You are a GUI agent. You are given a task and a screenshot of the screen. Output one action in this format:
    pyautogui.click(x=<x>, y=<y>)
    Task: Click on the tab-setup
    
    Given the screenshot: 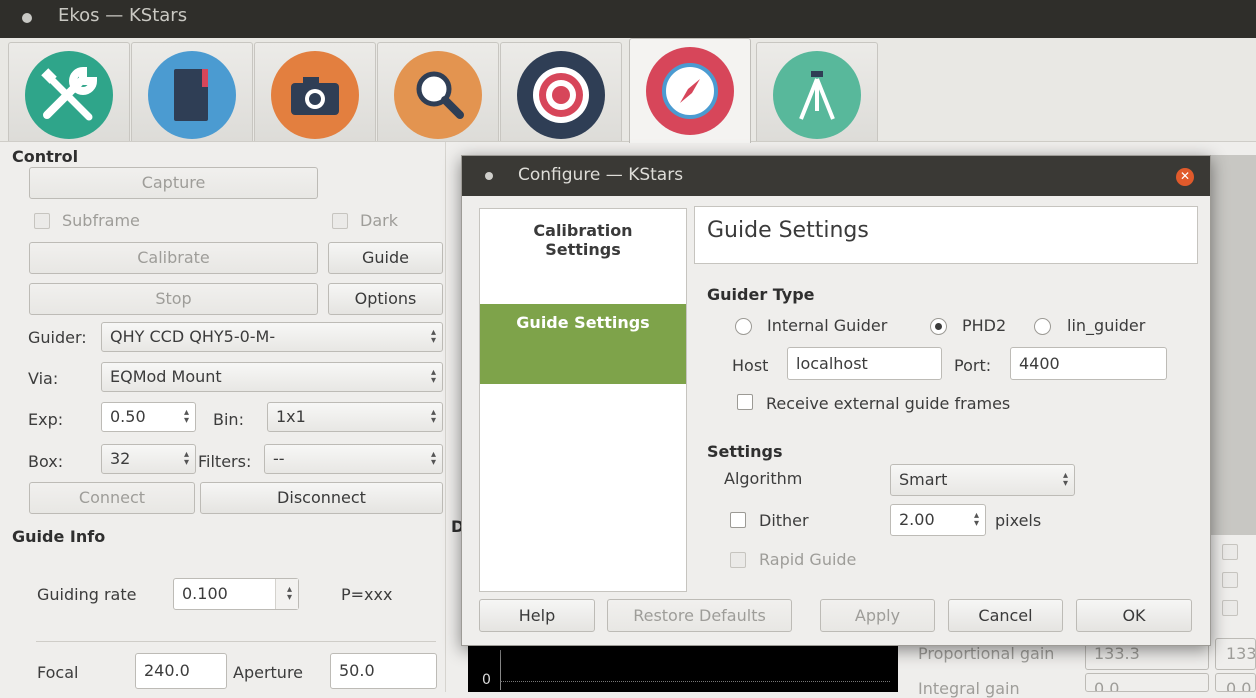 What is the action you would take?
    pyautogui.click(x=69, y=91)
    